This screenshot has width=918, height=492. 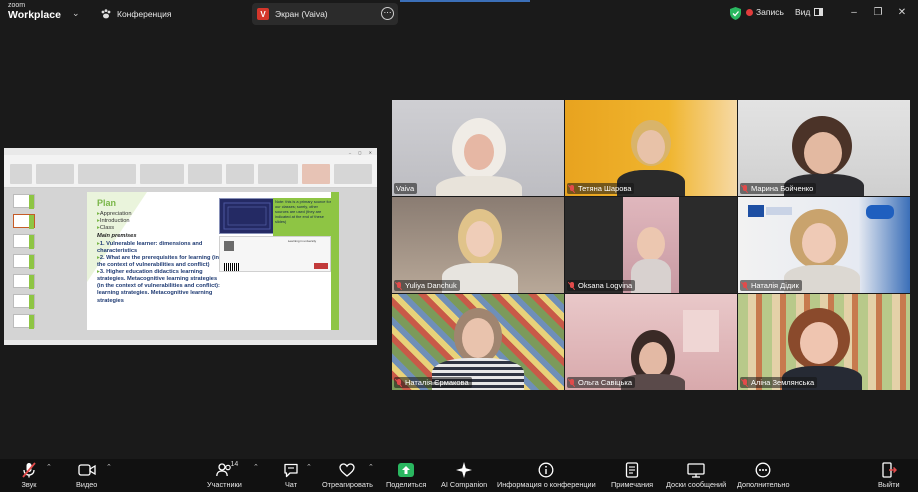 I want to click on meeting-tab: Конференция, so click(x=135, y=14).